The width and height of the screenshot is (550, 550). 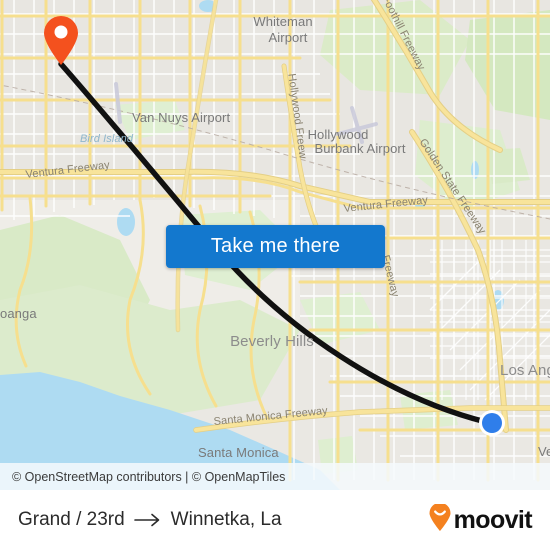 What do you see at coordinates (272, 341) in the screenshot?
I see `map-label: Beverly Hills` at bounding box center [272, 341].